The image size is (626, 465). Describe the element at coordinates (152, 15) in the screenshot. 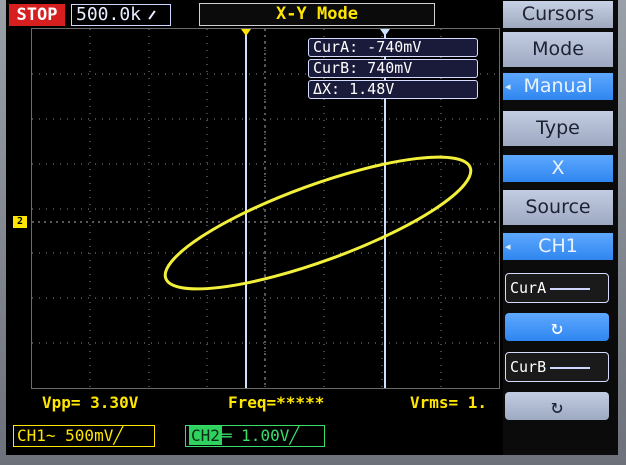

I see `timebase-slash-icon` at that location.